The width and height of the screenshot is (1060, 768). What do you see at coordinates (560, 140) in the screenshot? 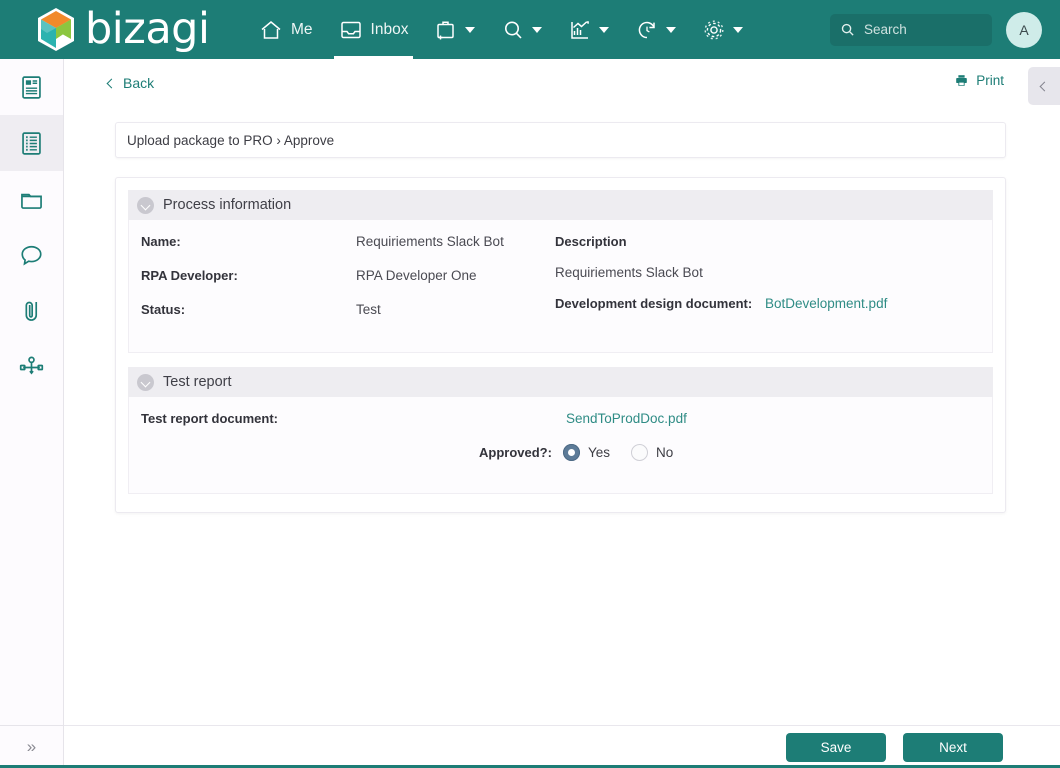
I see `breadcrumb: Upload package to PRO › Approve` at bounding box center [560, 140].